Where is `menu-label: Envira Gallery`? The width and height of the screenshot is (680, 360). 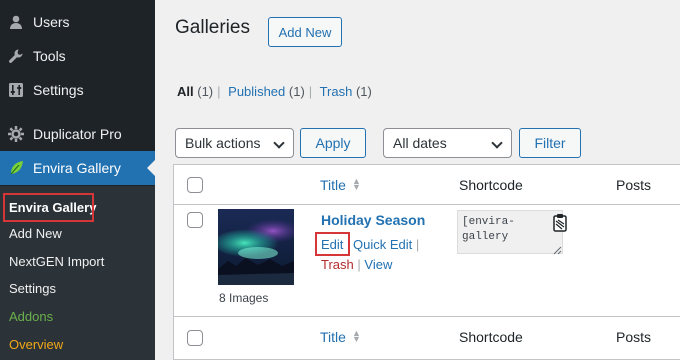 menu-label: Envira Gallery is located at coordinates (77, 168).